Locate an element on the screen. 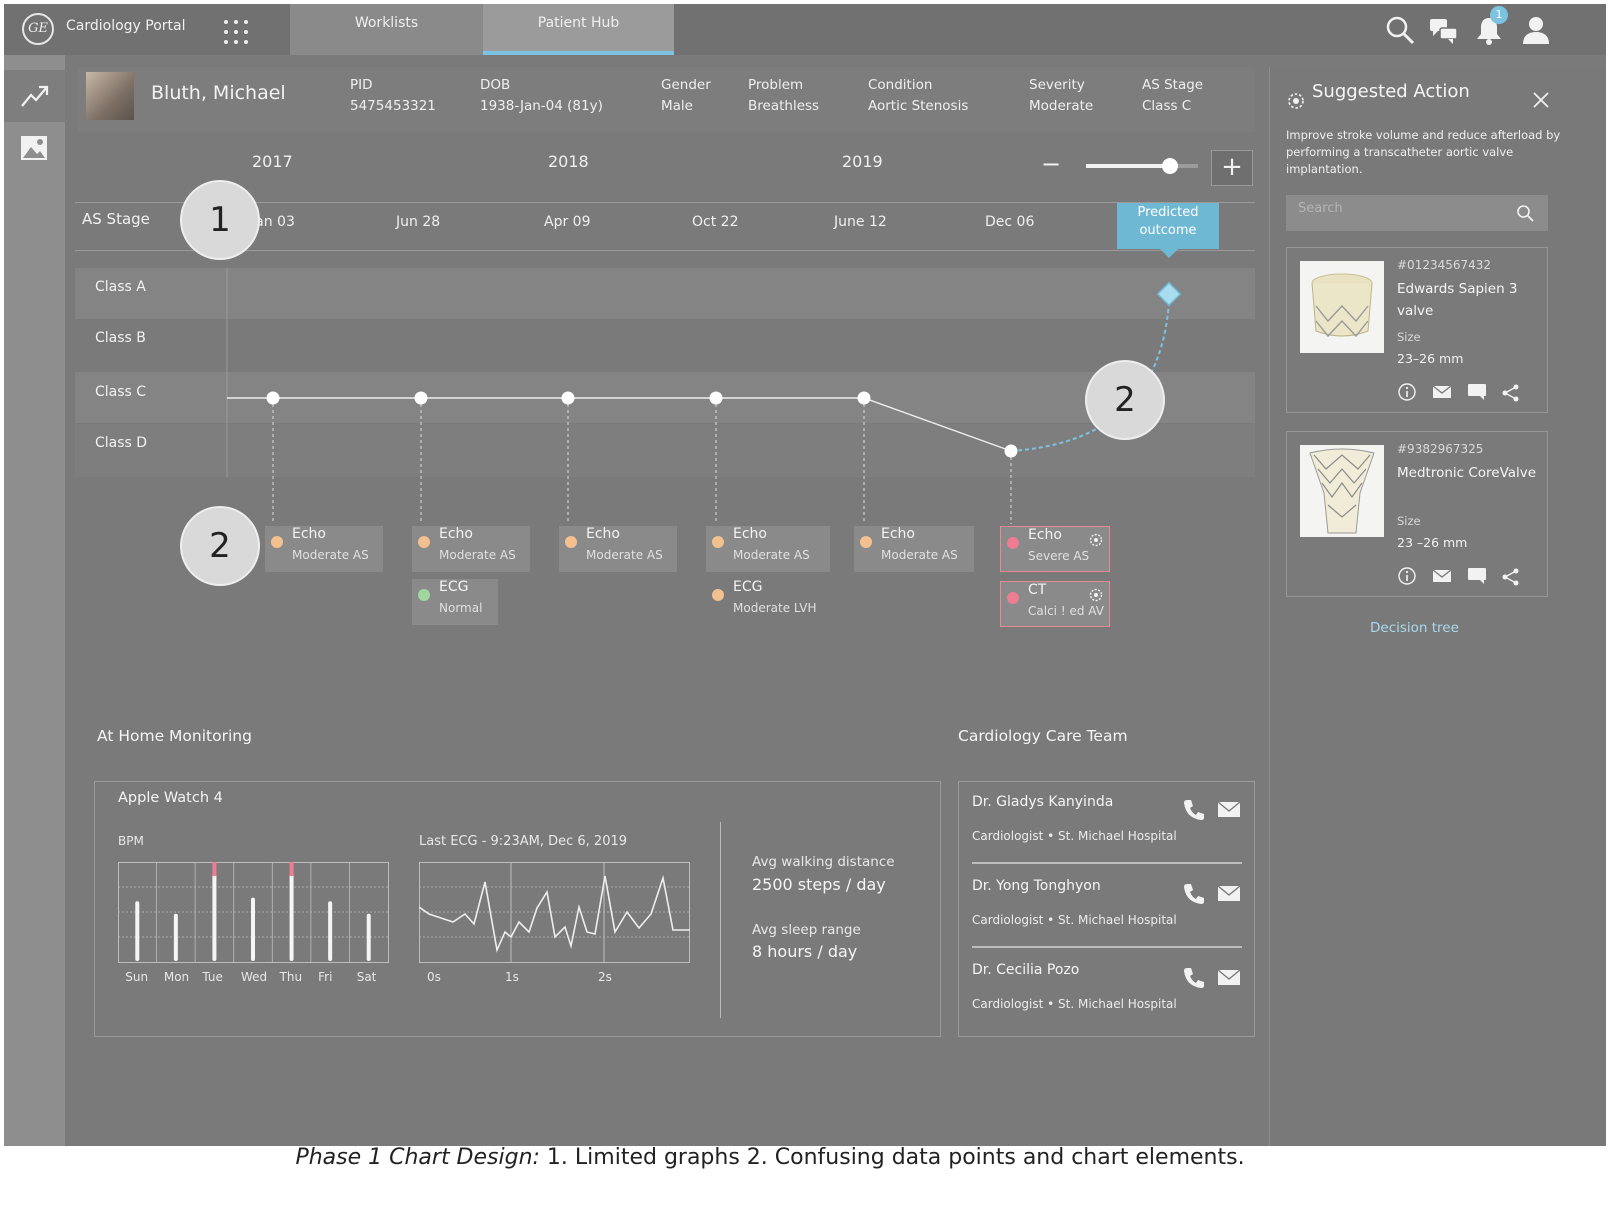 This screenshot has height=1217, width=1612. annotation-callout: 1 is located at coordinates (220, 220).